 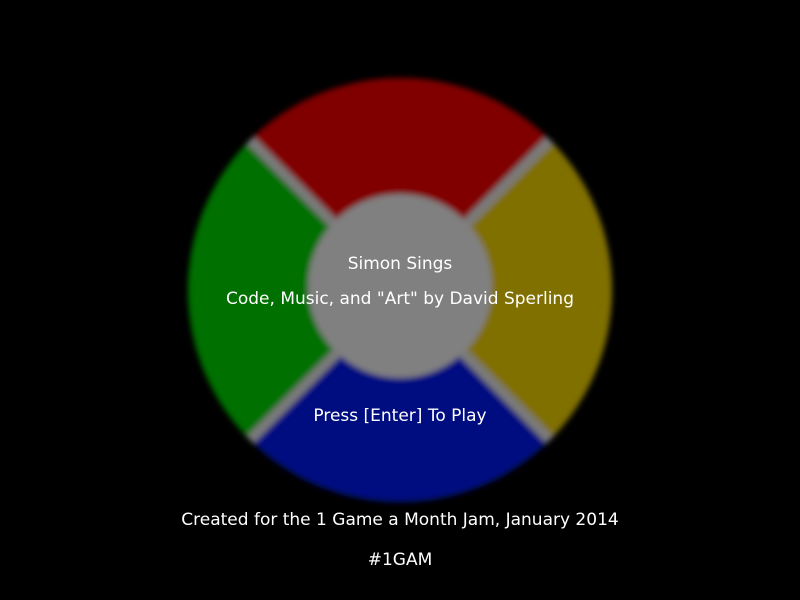 What do you see at coordinates (399, 299) in the screenshot?
I see `credits-text: Code, Music, and "Art" by David Sperling` at bounding box center [399, 299].